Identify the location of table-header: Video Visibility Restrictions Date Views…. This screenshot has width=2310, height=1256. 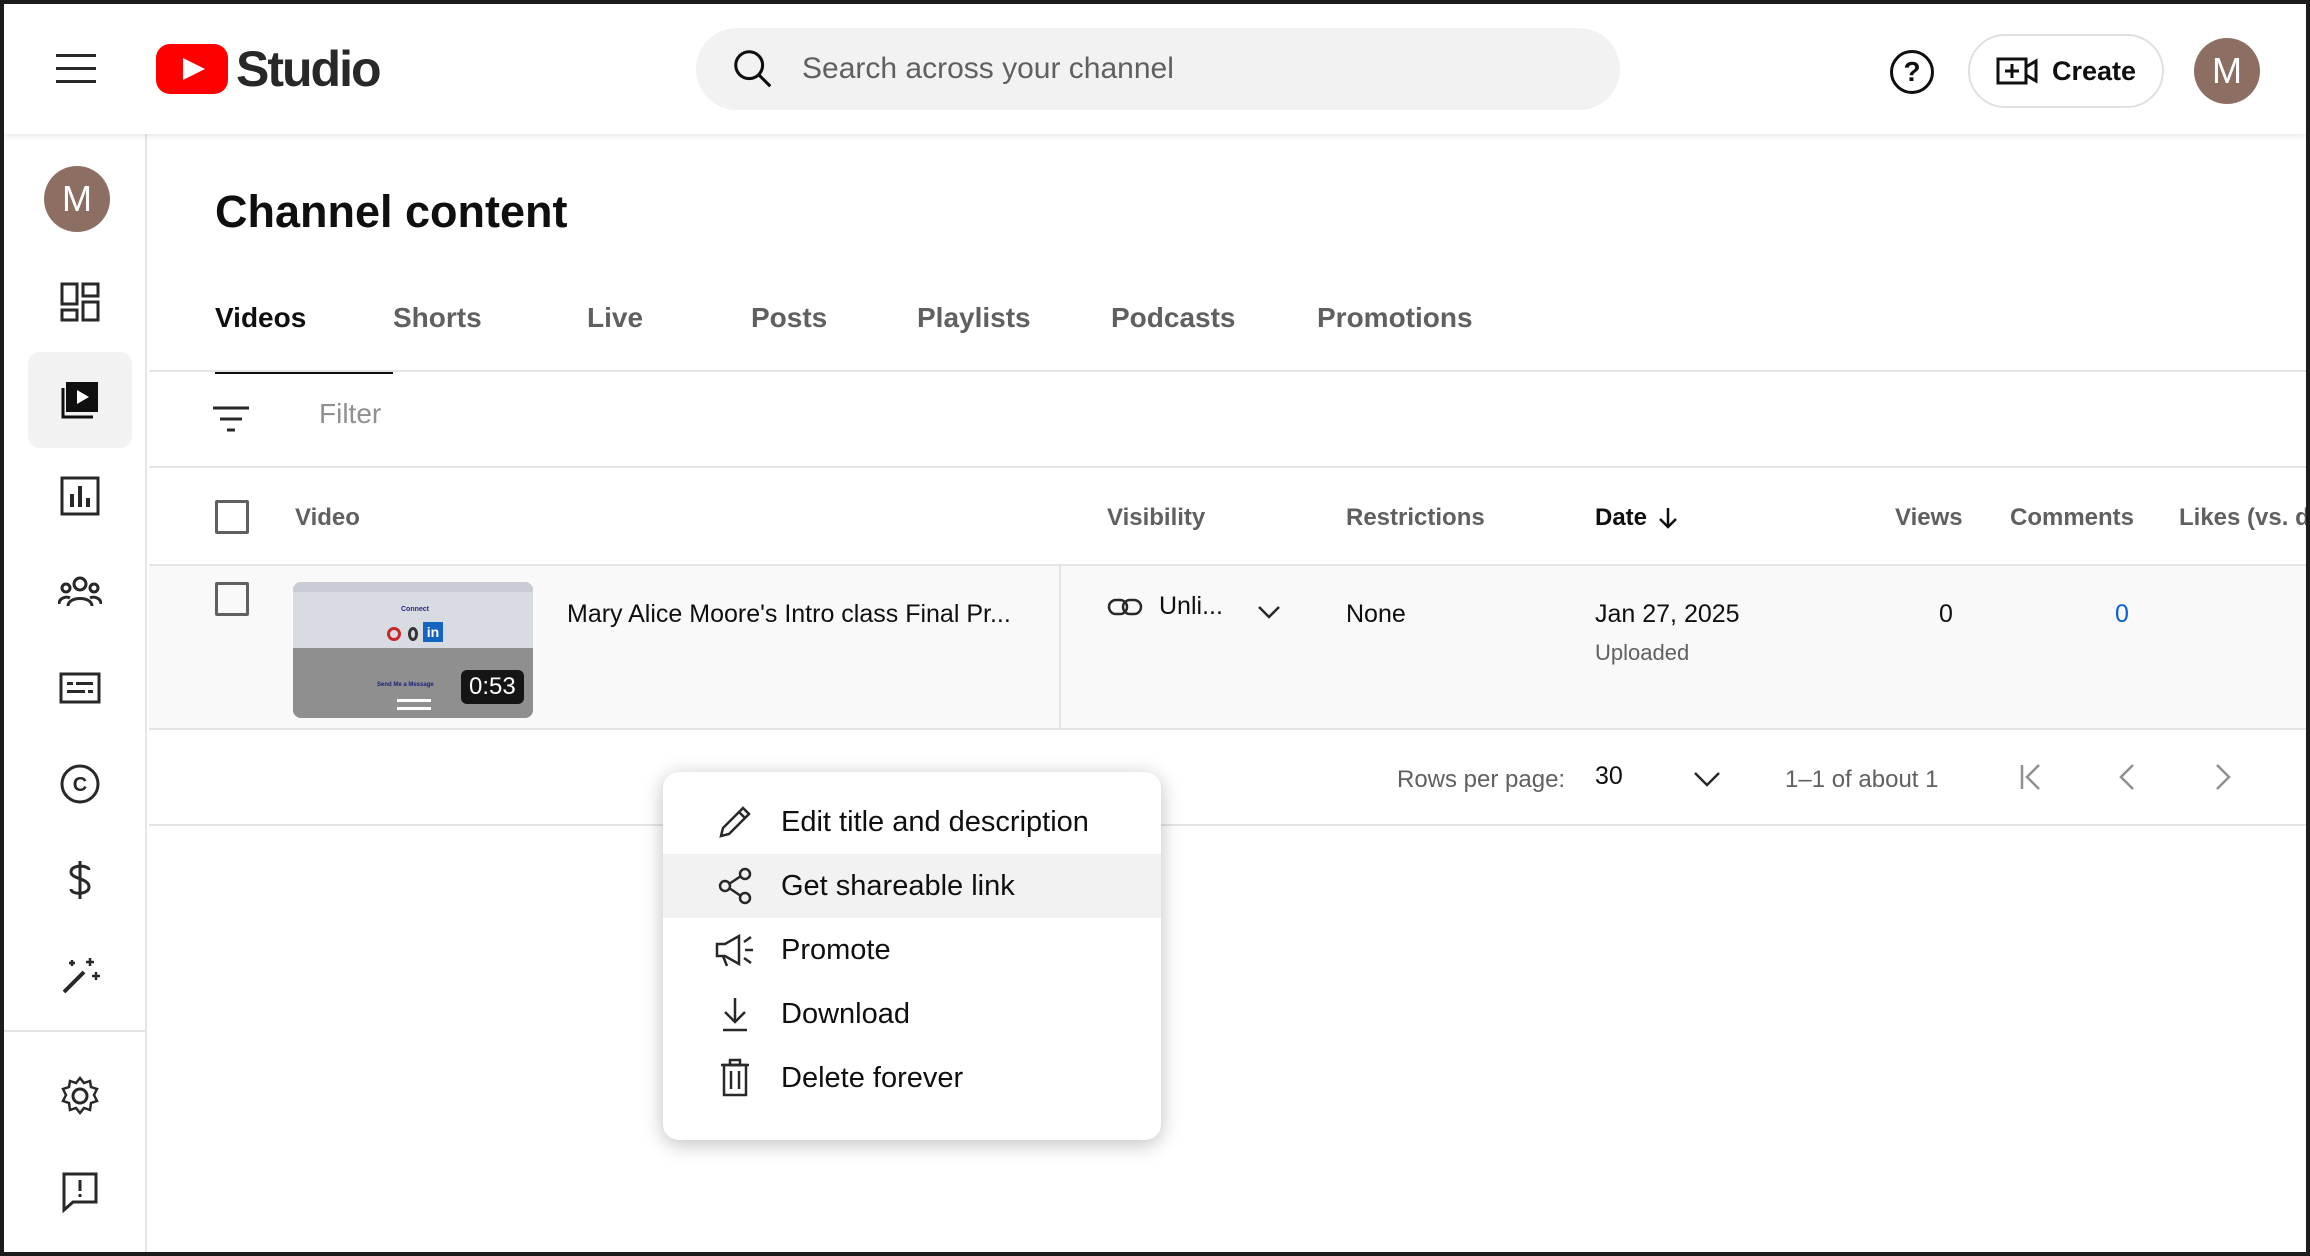
(1227, 518).